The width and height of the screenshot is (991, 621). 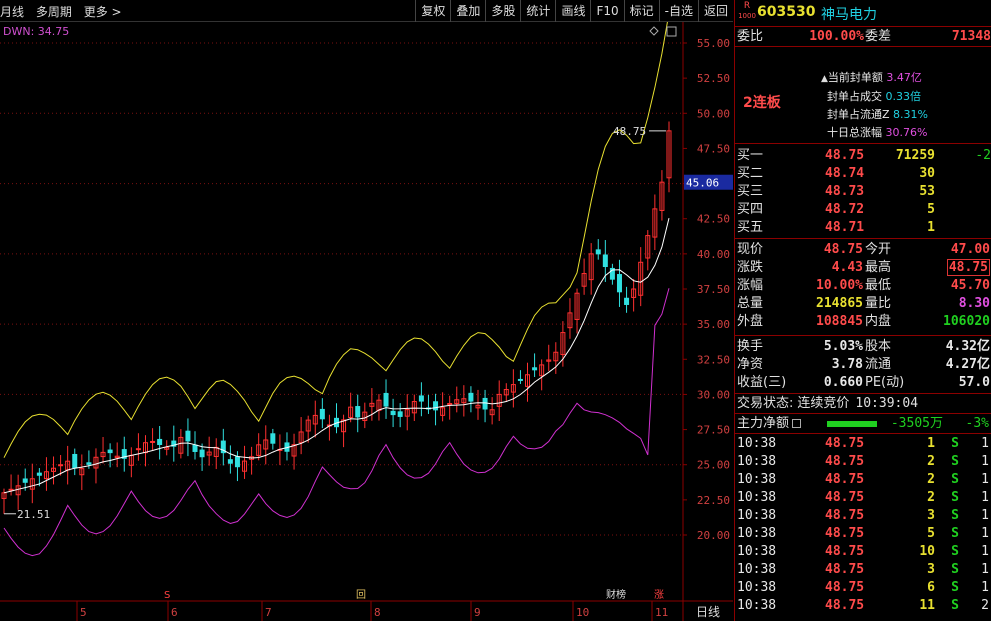 What do you see at coordinates (167, 595) in the screenshot?
I see `event-marker: S` at bounding box center [167, 595].